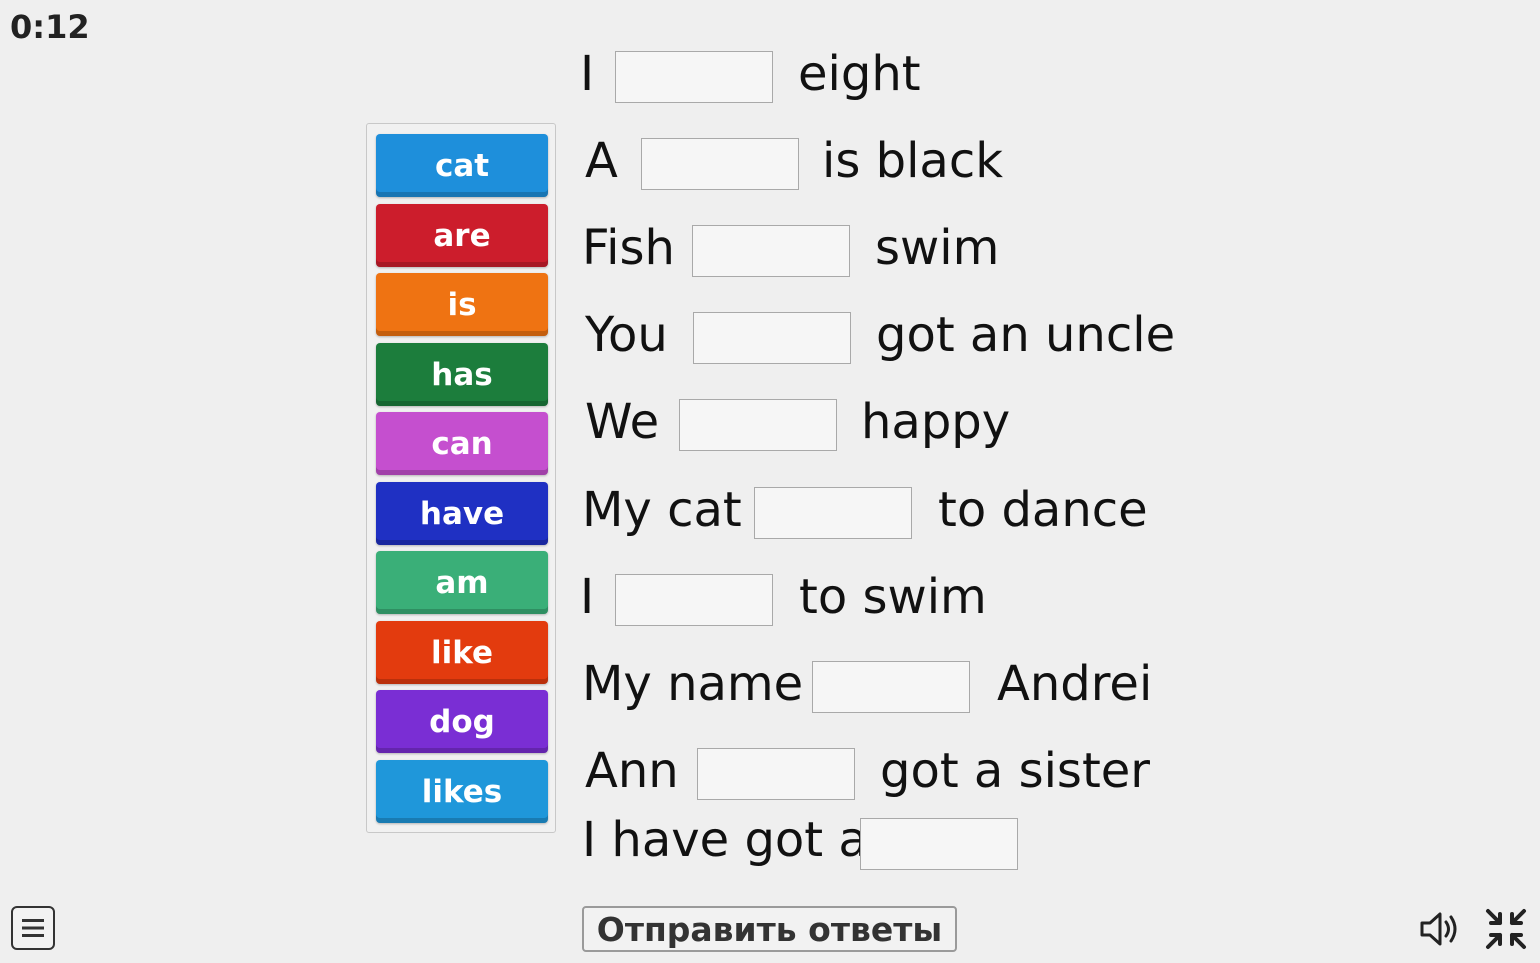  What do you see at coordinates (462, 652) in the screenshot?
I see `word-tile-like: like` at bounding box center [462, 652].